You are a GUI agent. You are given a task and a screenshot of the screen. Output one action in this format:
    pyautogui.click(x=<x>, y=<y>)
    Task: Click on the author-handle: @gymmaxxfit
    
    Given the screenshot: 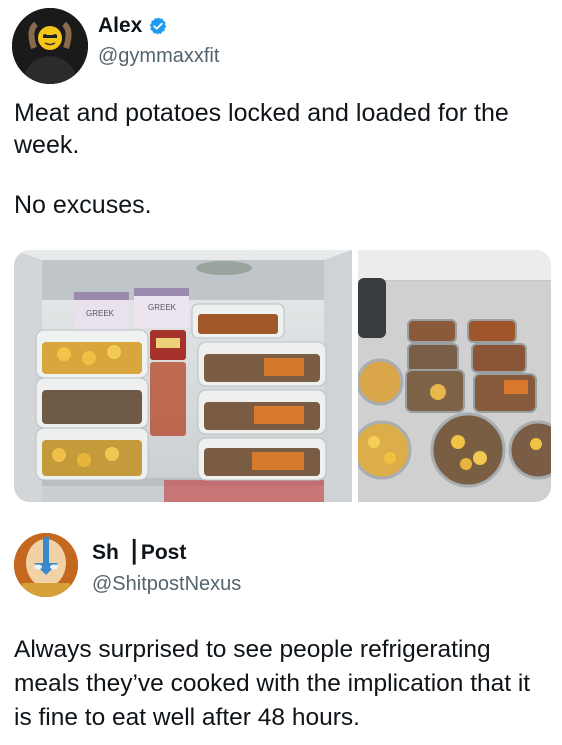 What is the action you would take?
    pyautogui.click(x=158, y=56)
    